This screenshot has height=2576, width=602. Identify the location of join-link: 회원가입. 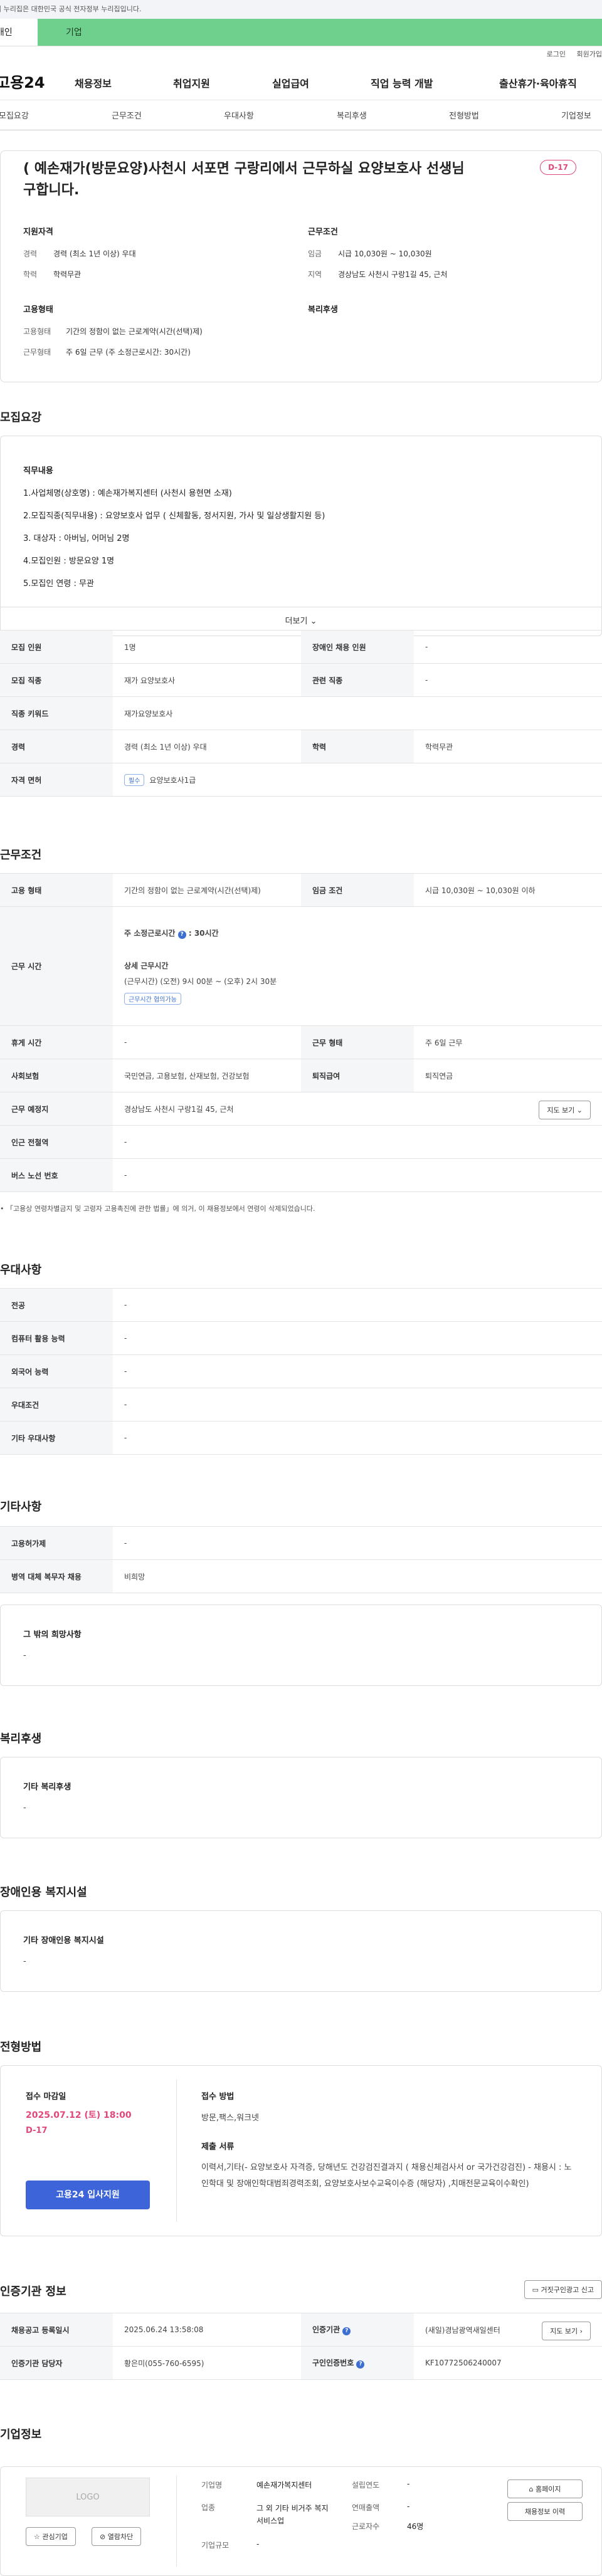
(589, 54).